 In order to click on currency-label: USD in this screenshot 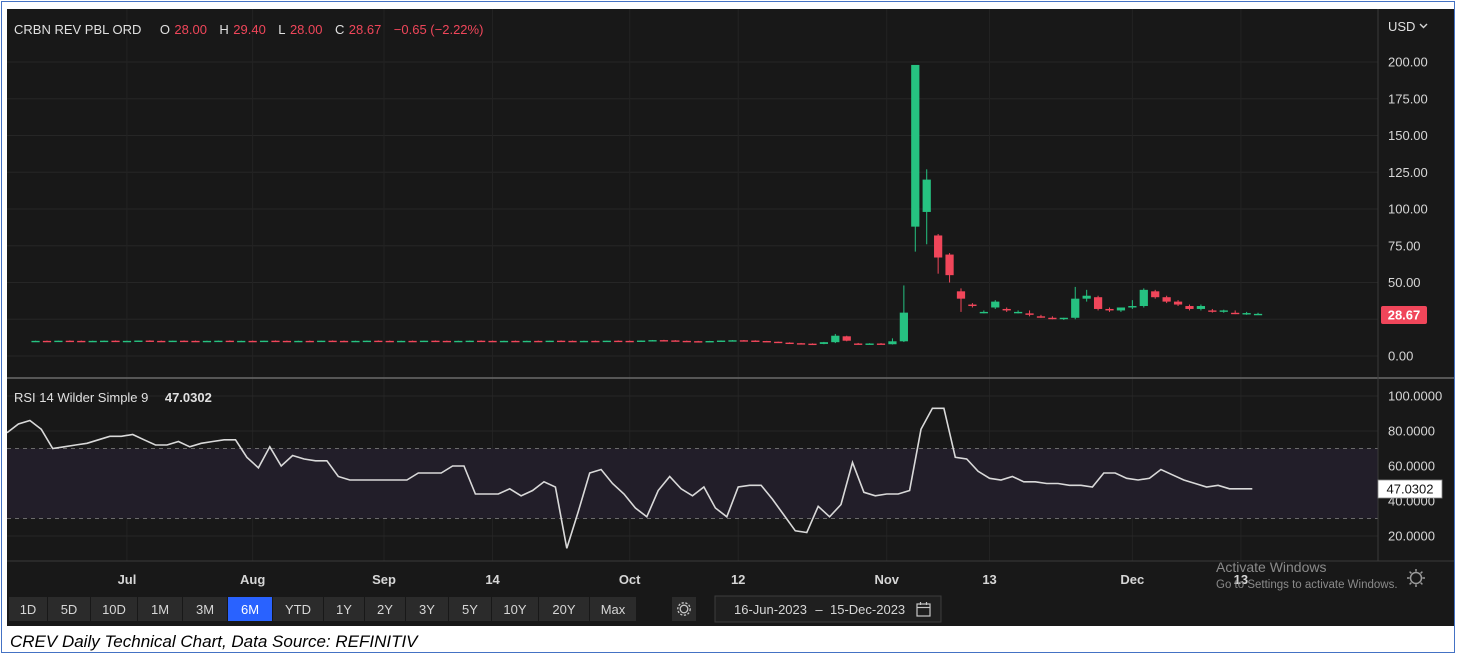, I will do `click(1401, 26)`.